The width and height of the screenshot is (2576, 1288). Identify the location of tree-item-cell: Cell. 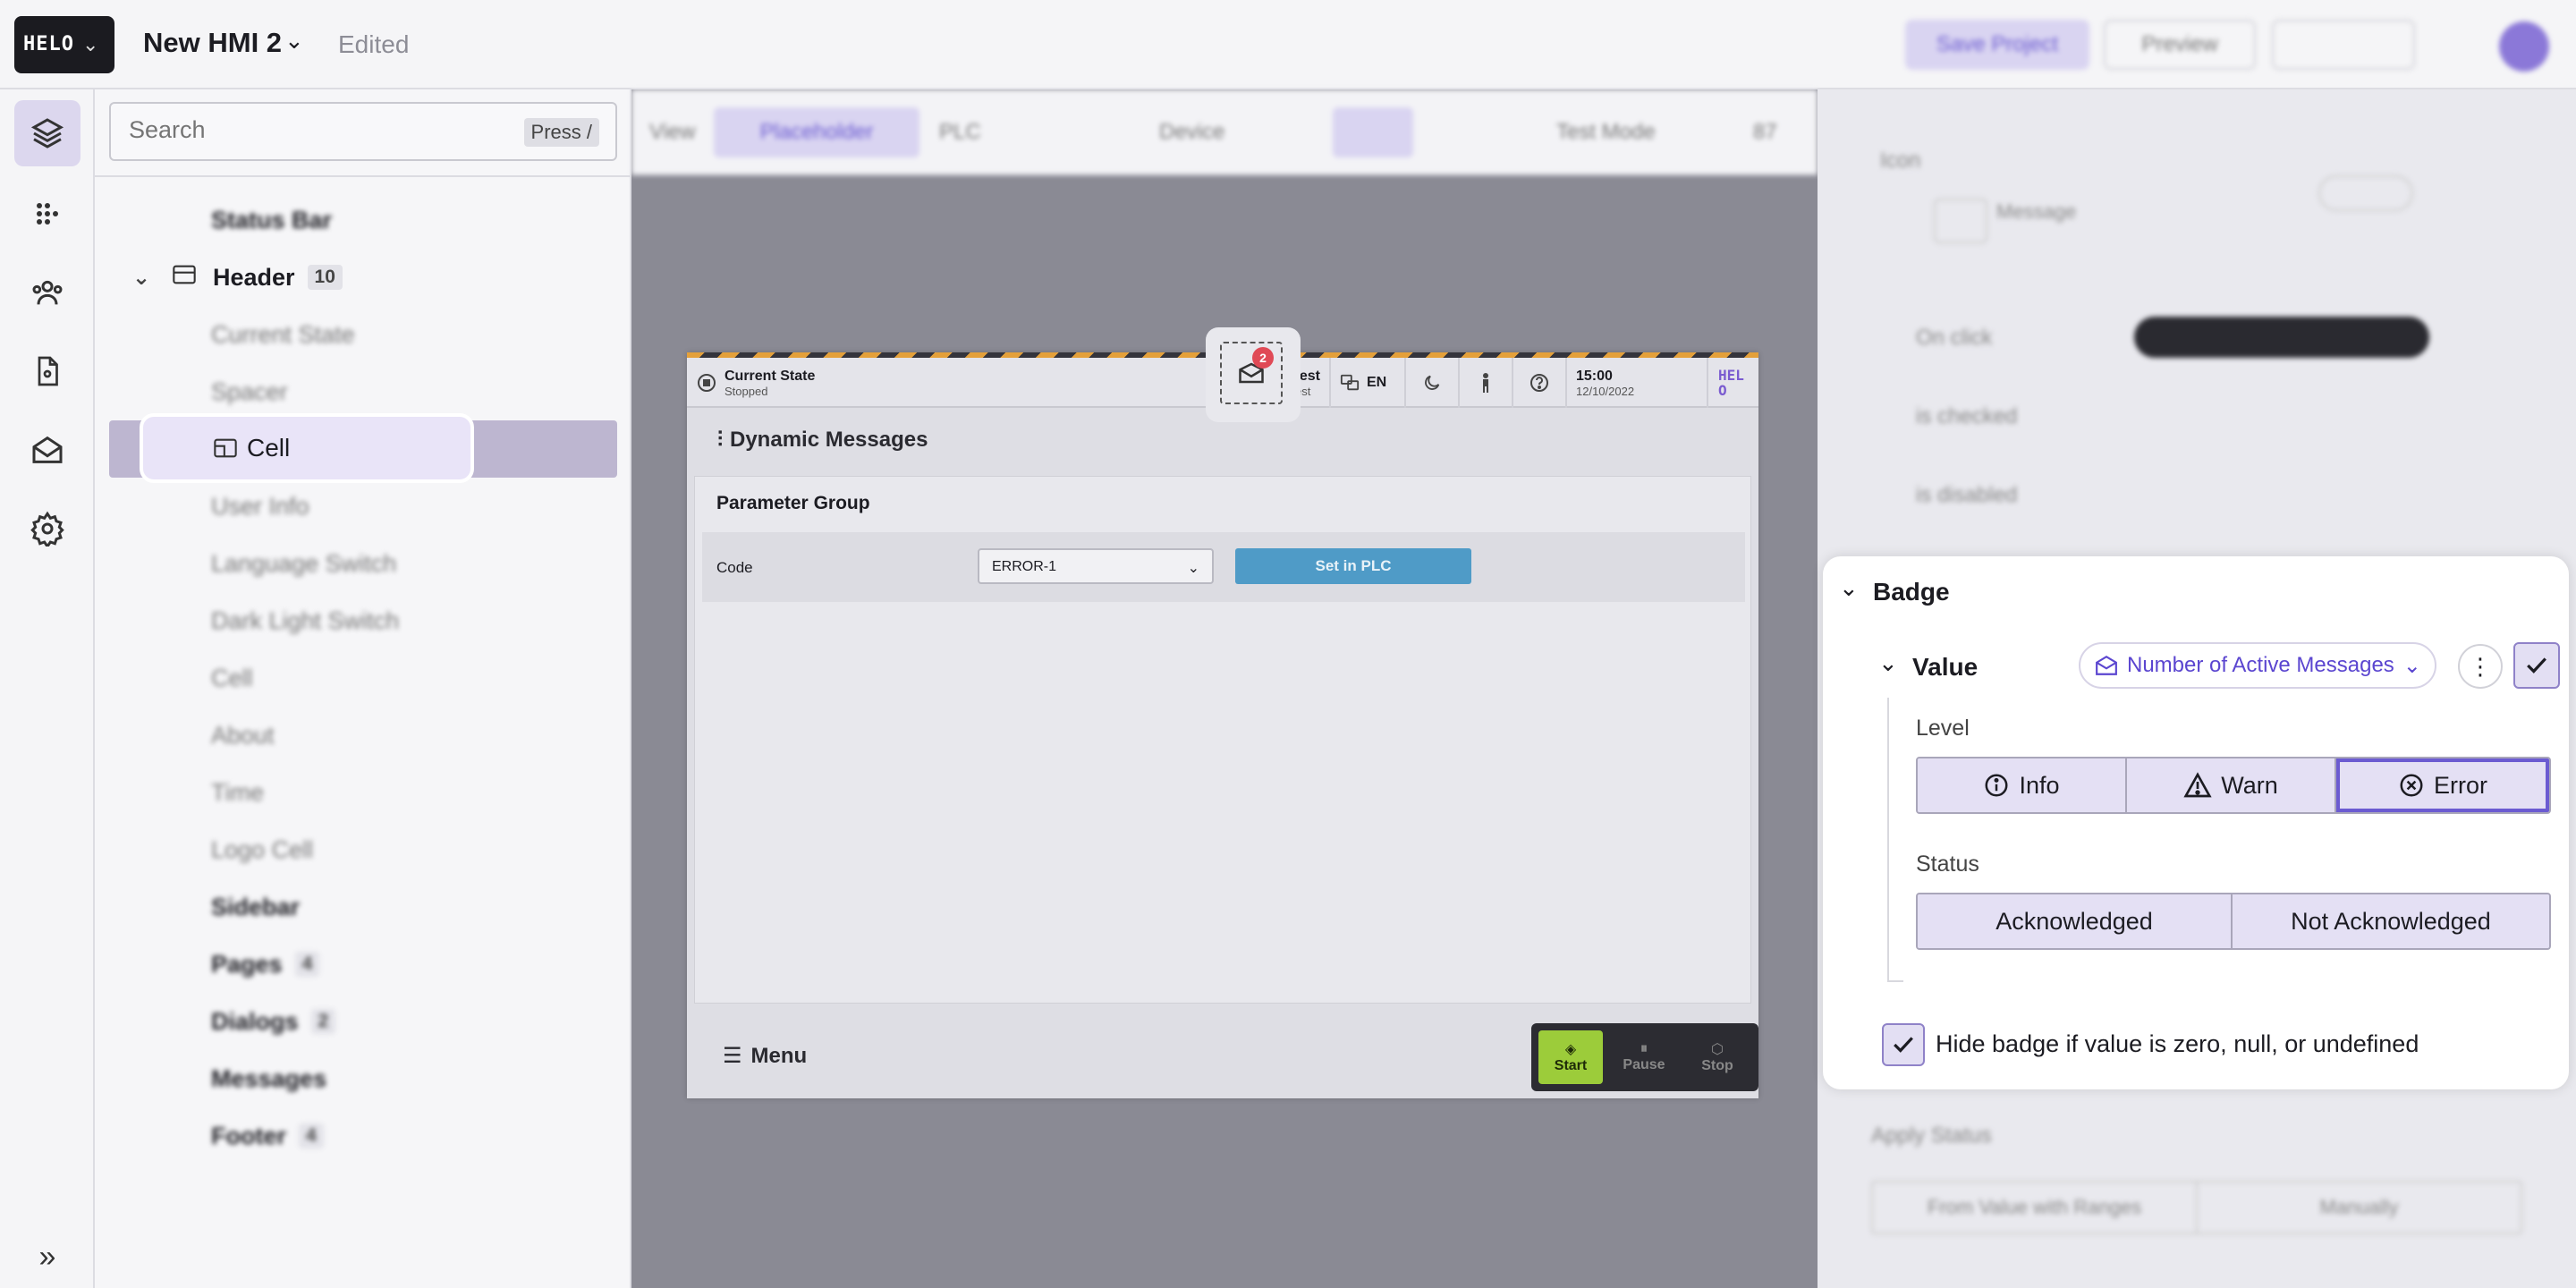
(307, 448).